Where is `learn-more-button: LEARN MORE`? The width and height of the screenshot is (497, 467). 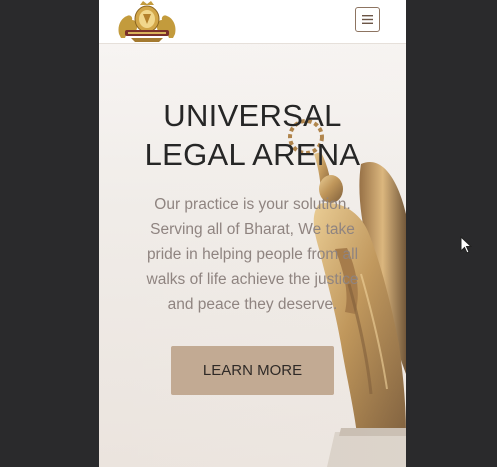 learn-more-button: LEARN MORE is located at coordinates (252, 370).